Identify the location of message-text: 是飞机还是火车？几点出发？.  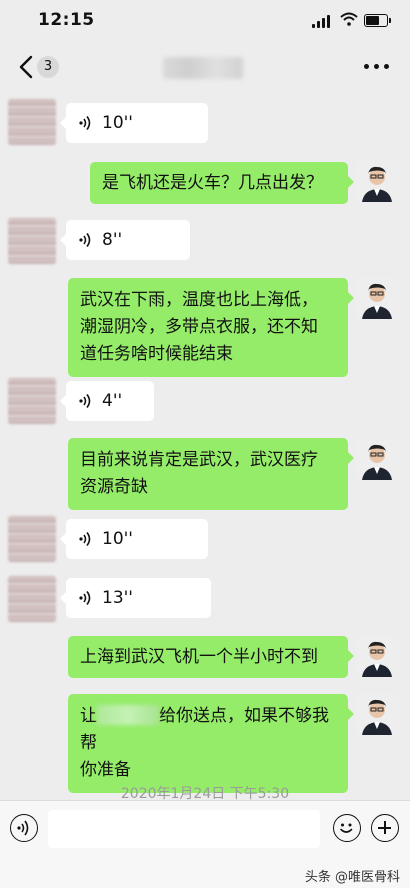
(212, 183).